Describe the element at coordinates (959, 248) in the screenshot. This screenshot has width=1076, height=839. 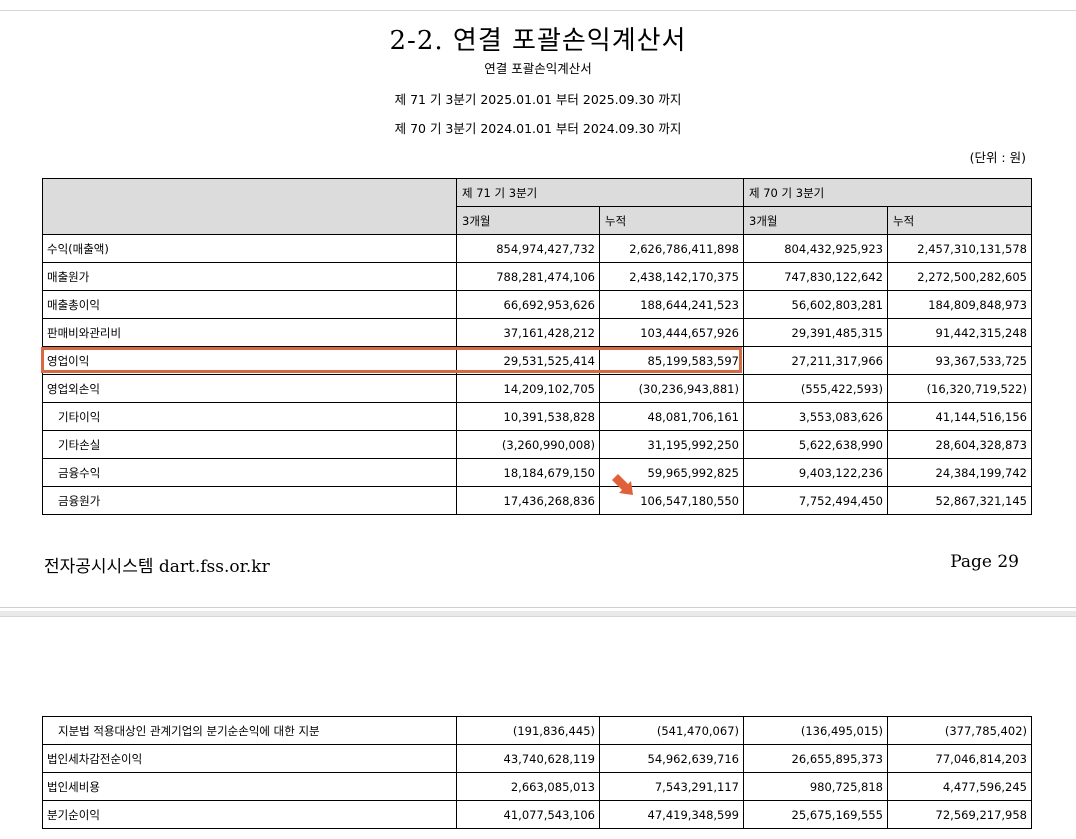
I see `cell-value: 2,457,310,131,578` at that location.